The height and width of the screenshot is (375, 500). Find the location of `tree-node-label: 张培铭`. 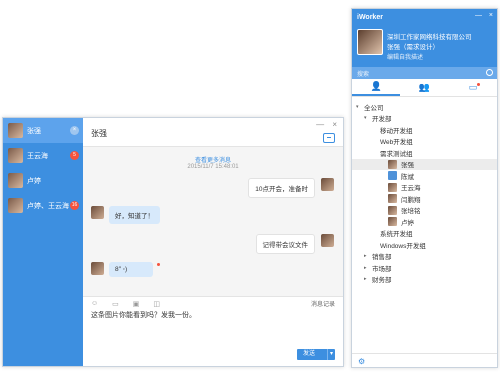

tree-node-label: 张培铭 is located at coordinates (411, 212).